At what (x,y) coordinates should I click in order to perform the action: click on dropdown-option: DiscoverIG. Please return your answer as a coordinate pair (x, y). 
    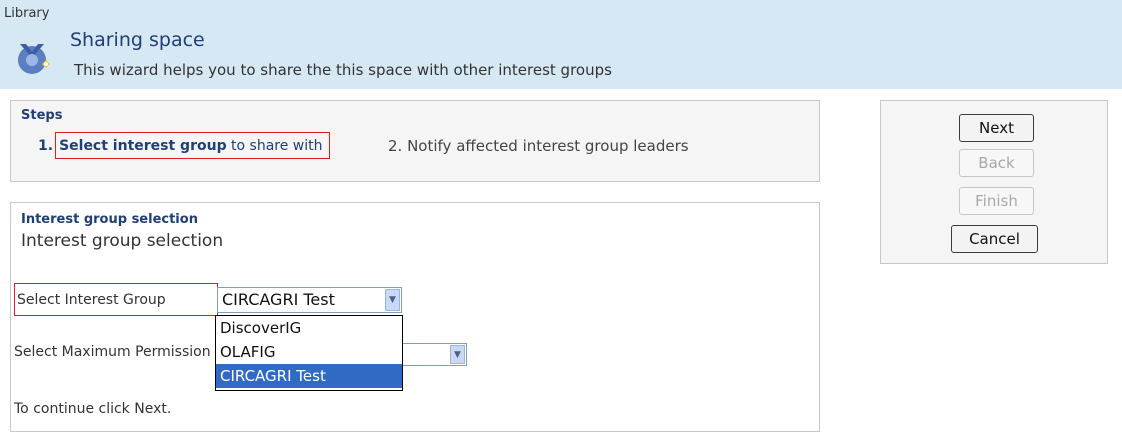
    Looking at the image, I should click on (309, 328).